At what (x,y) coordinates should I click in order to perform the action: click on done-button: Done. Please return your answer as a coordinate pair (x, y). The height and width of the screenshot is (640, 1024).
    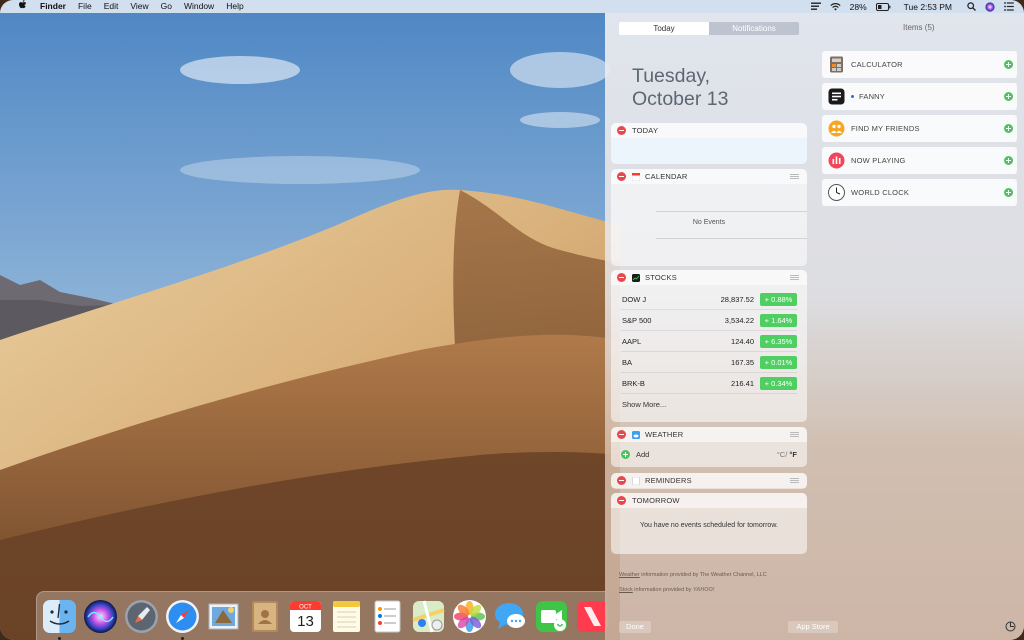
    Looking at the image, I should click on (635, 627).